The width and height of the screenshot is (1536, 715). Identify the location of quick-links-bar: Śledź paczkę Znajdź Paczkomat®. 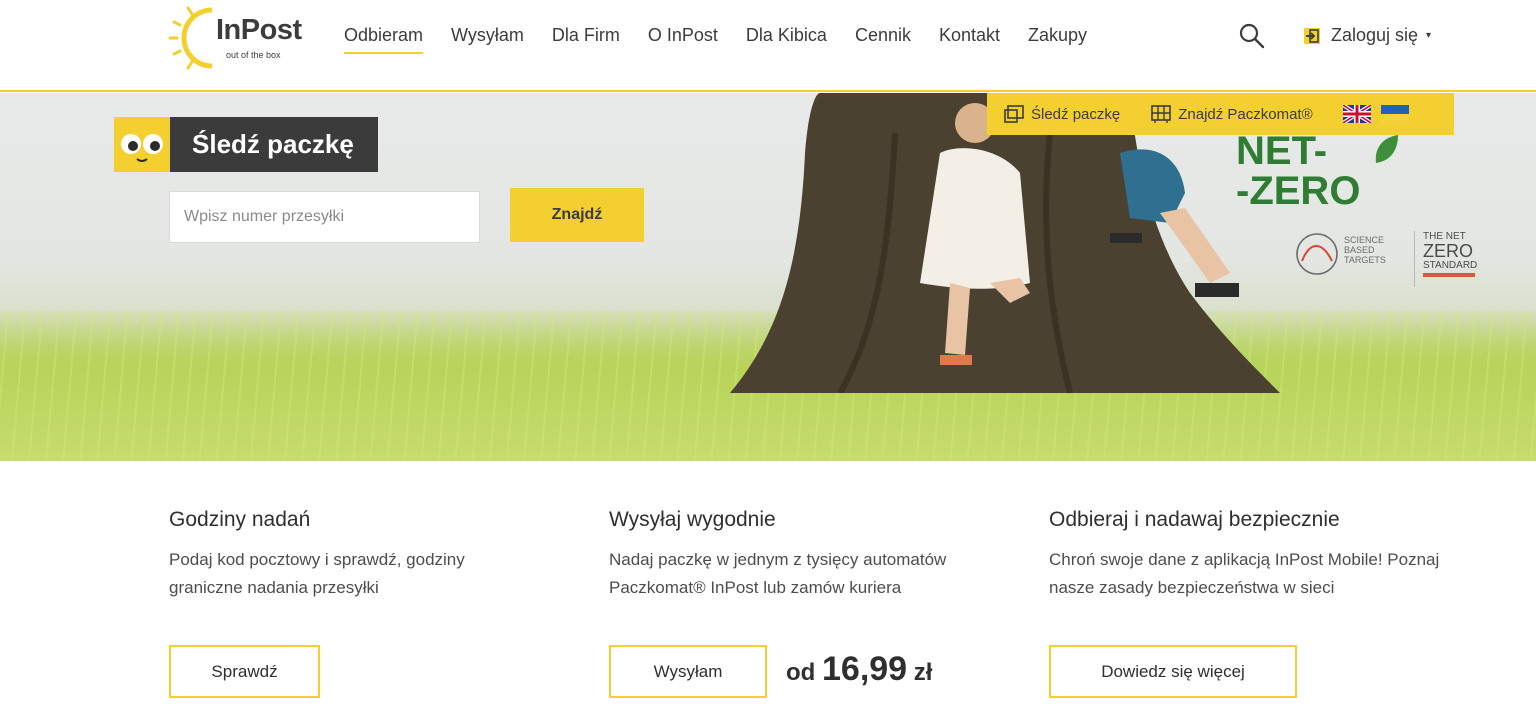
(1220, 114).